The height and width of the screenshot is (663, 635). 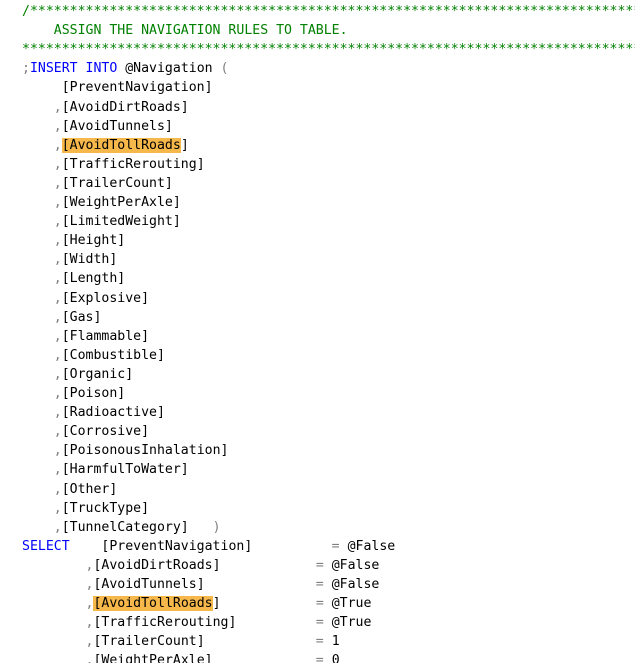 I want to click on code-line: ,[AvoidTollRoads], so click(x=105, y=145).